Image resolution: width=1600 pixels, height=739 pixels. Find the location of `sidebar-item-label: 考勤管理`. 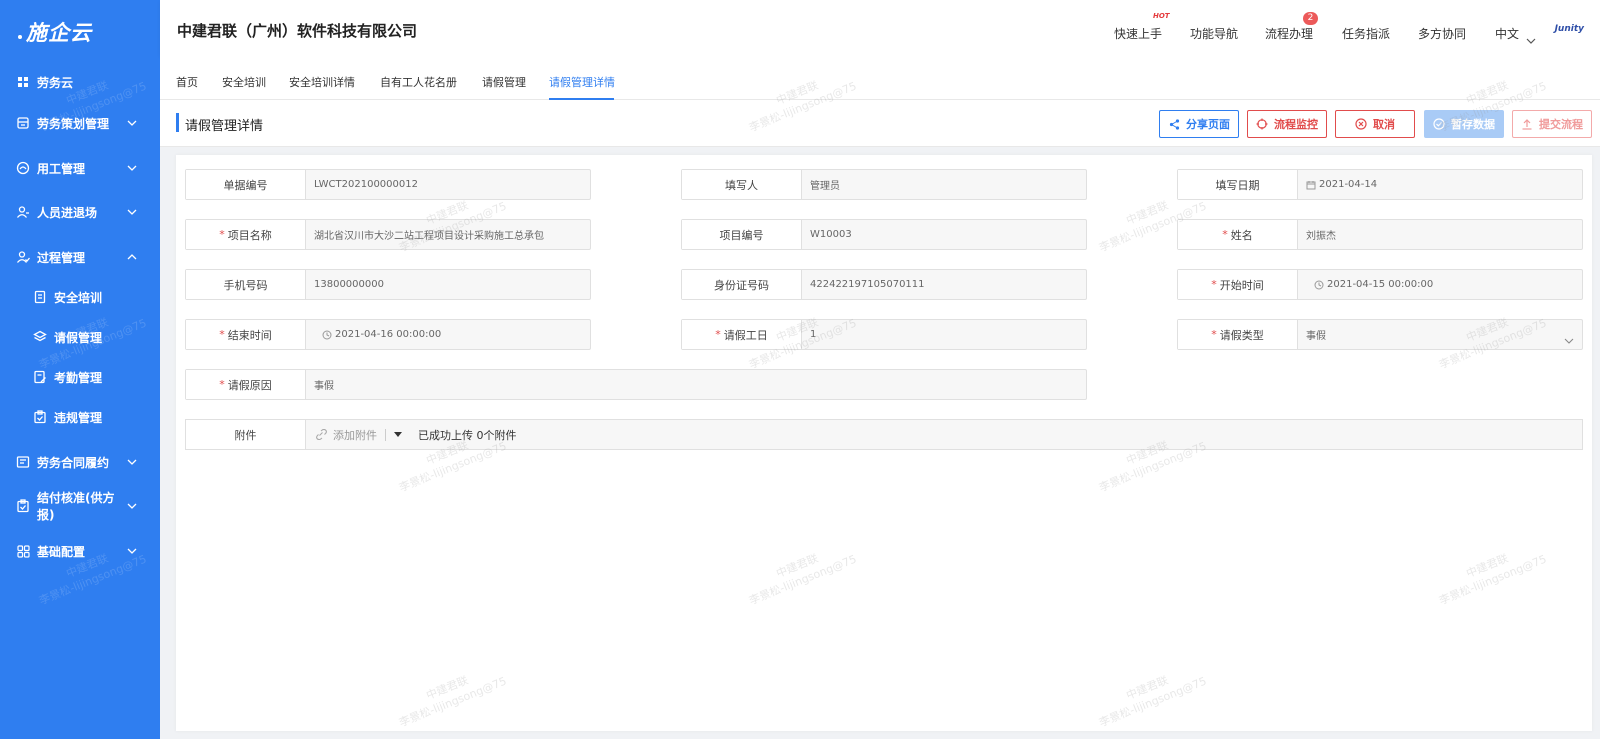

sidebar-item-label: 考勤管理 is located at coordinates (78, 377).